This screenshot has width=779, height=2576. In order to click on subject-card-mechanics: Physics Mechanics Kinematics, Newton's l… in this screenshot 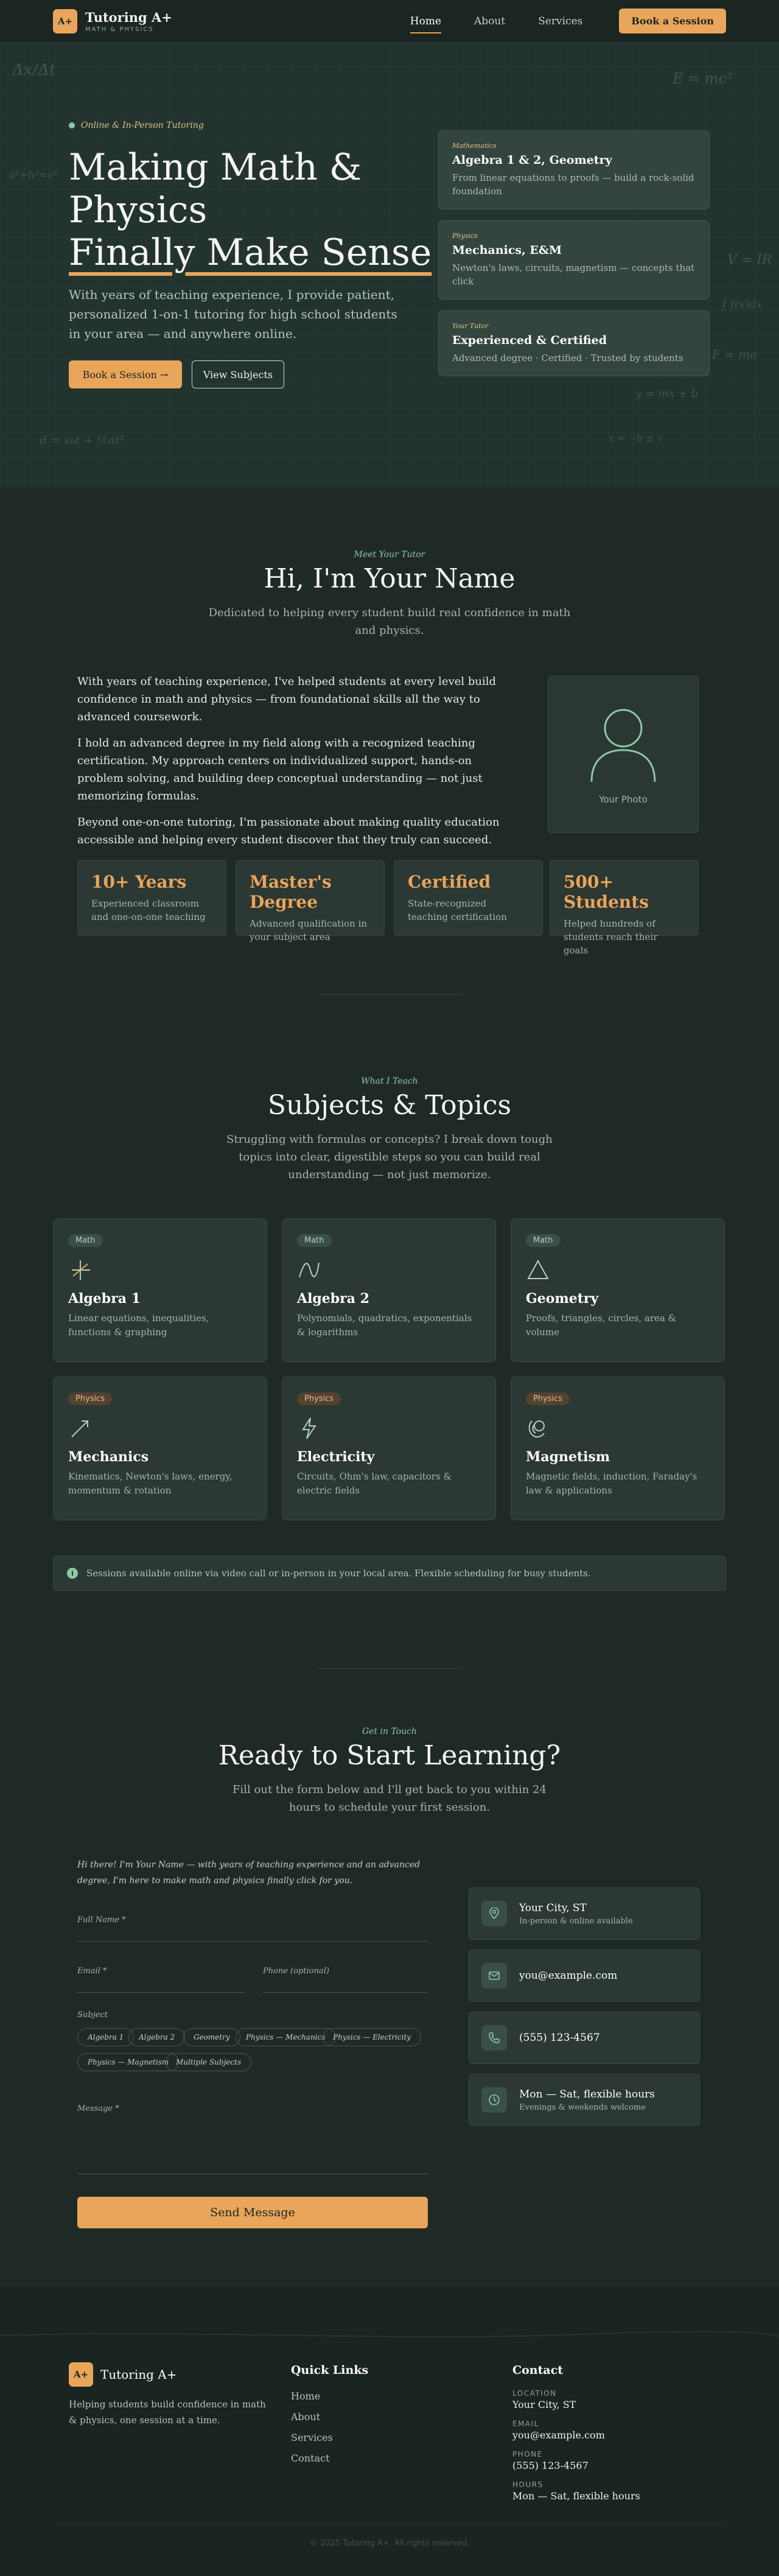, I will do `click(160, 1448)`.